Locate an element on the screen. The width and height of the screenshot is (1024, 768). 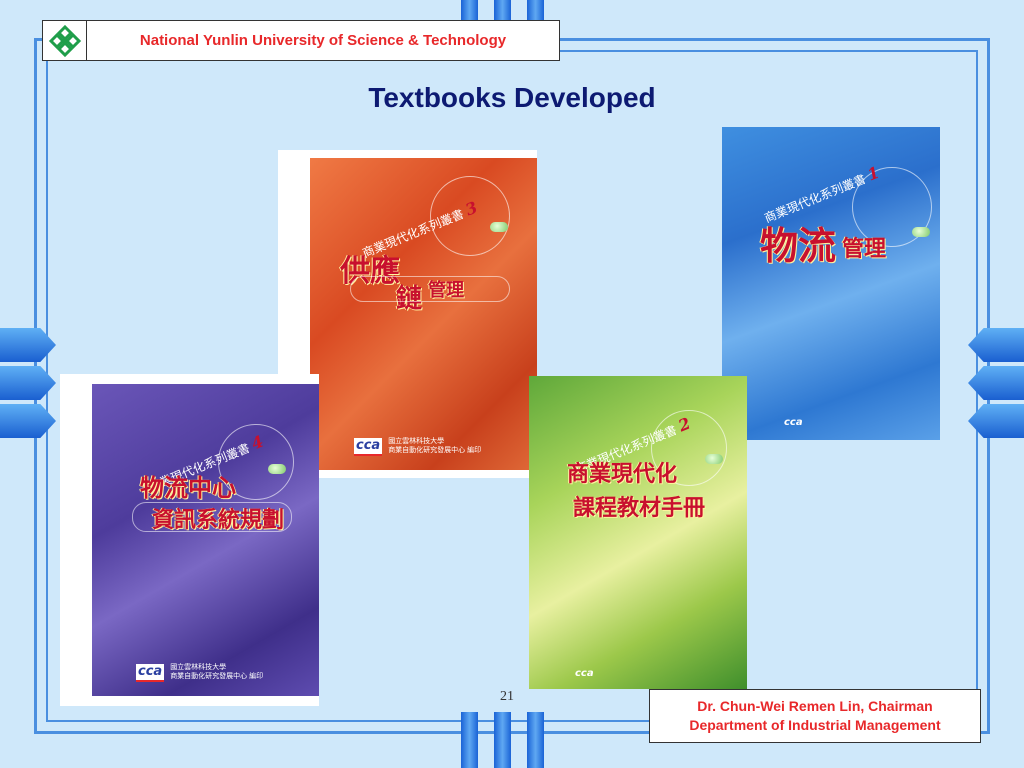
book-cover-logistics-management: 商業現代化系列叢書 1 物流 管理 cca is located at coordinates (831, 283).